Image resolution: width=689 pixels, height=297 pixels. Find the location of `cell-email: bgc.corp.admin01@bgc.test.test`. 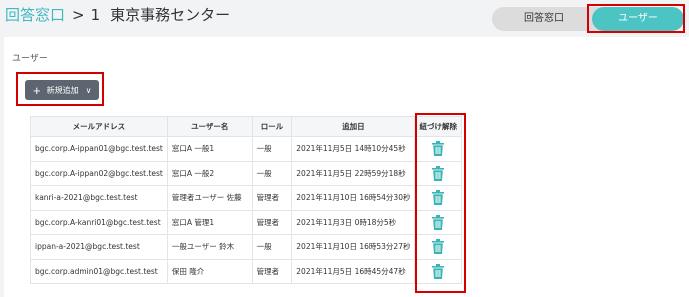

cell-email: bgc.corp.admin01@bgc.test.test is located at coordinates (99, 271).